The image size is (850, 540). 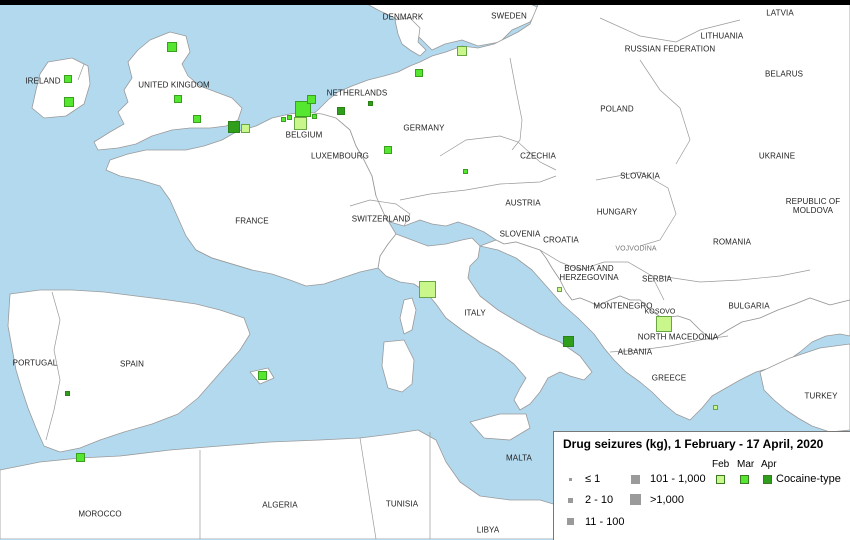 What do you see at coordinates (640, 176) in the screenshot?
I see `label-slovakia: SLOVAKIA` at bounding box center [640, 176].